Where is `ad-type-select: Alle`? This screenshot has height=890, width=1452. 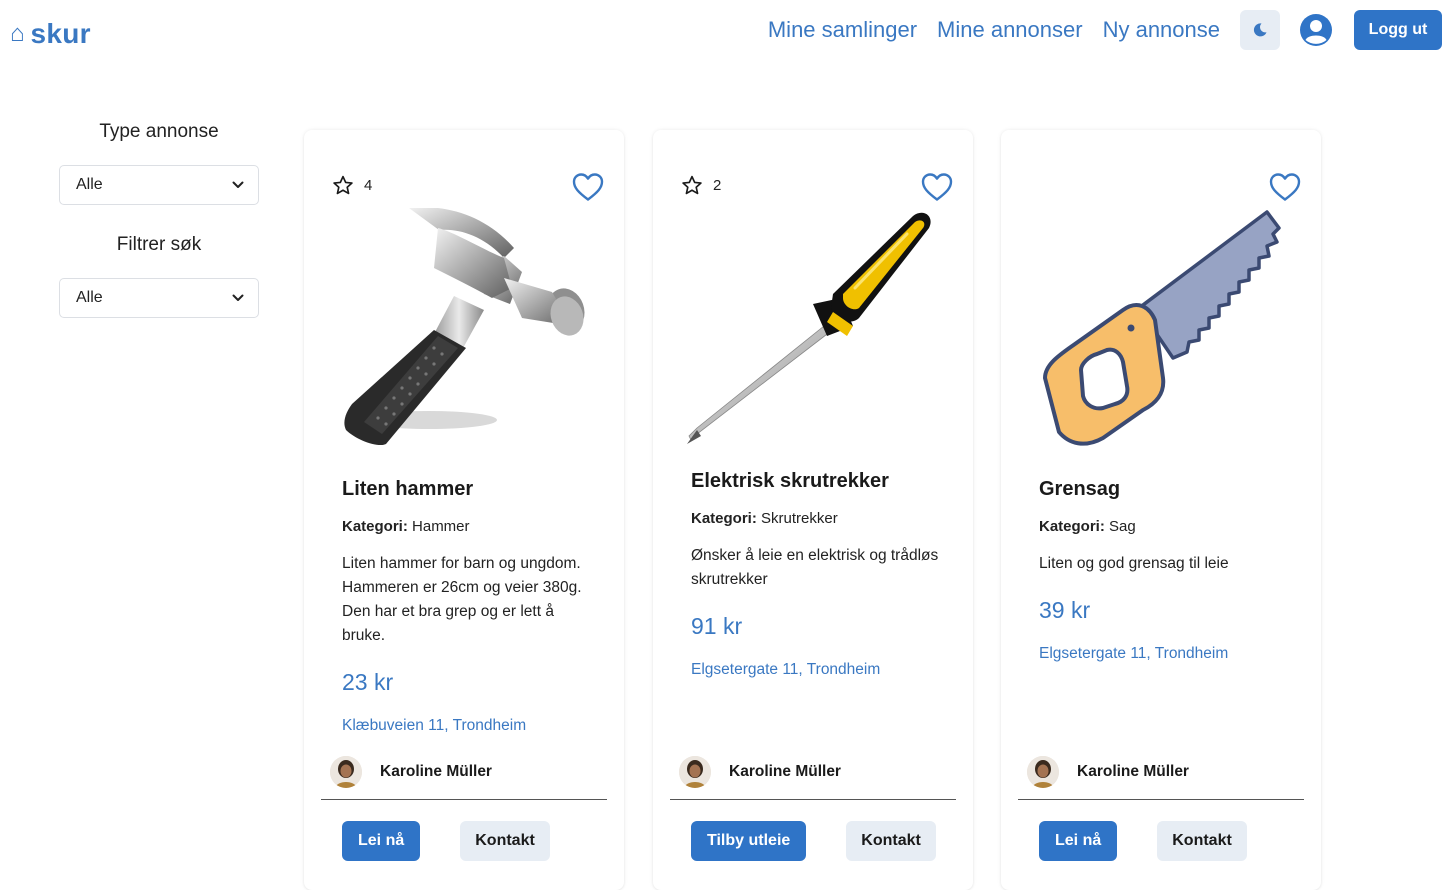 ad-type-select: Alle is located at coordinates (159, 185).